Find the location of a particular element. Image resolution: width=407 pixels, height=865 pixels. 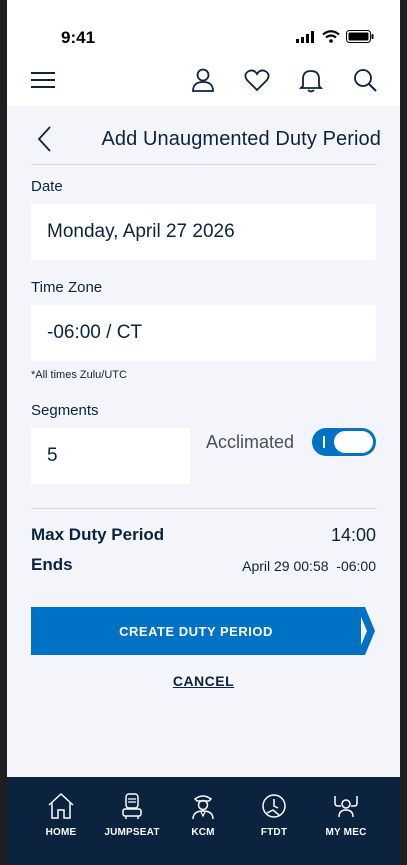

tab-jumpseat-label: JUMPSEAT is located at coordinates (132, 832).